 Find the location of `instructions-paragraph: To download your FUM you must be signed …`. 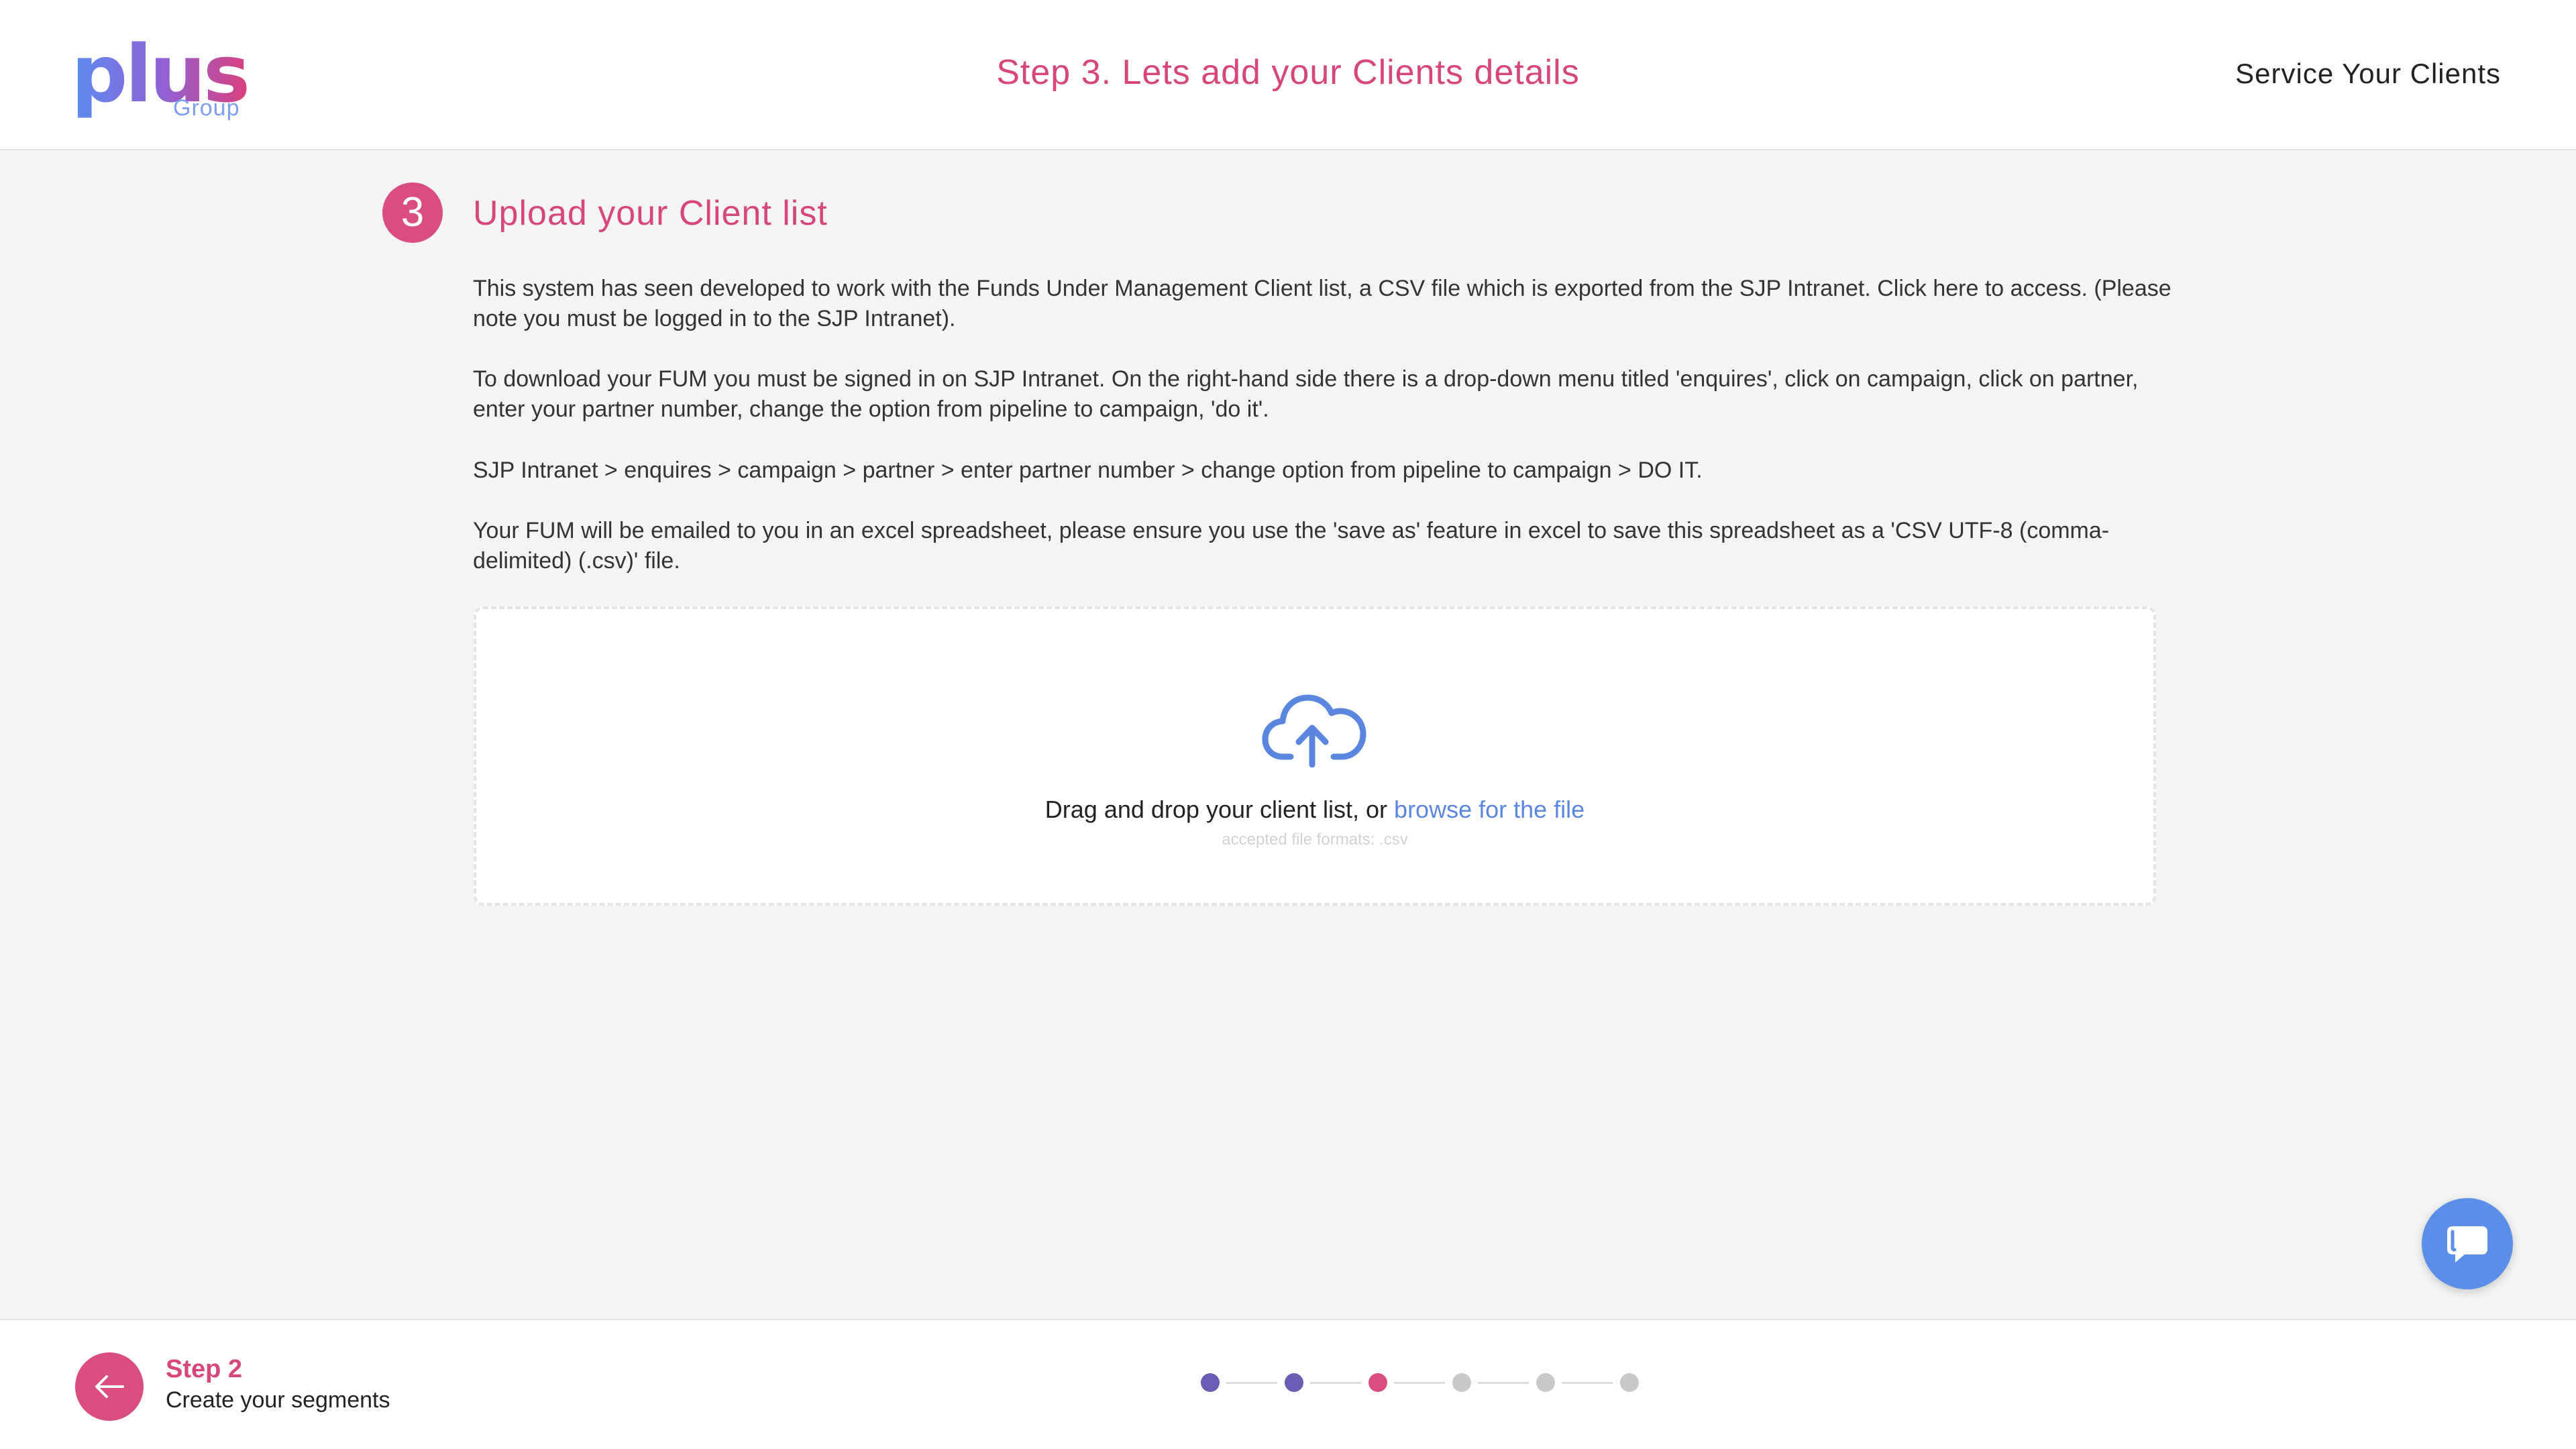

instructions-paragraph: To download your FUM you must be signed … is located at coordinates (1306, 394).